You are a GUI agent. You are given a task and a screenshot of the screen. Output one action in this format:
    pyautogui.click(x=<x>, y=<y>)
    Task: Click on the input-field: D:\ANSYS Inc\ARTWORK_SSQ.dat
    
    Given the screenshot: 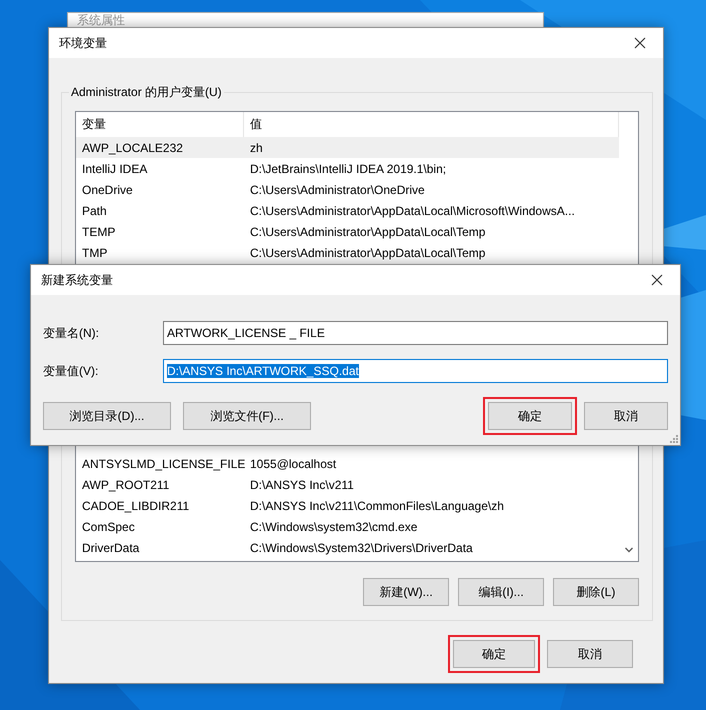 What is the action you would take?
    pyautogui.click(x=415, y=371)
    